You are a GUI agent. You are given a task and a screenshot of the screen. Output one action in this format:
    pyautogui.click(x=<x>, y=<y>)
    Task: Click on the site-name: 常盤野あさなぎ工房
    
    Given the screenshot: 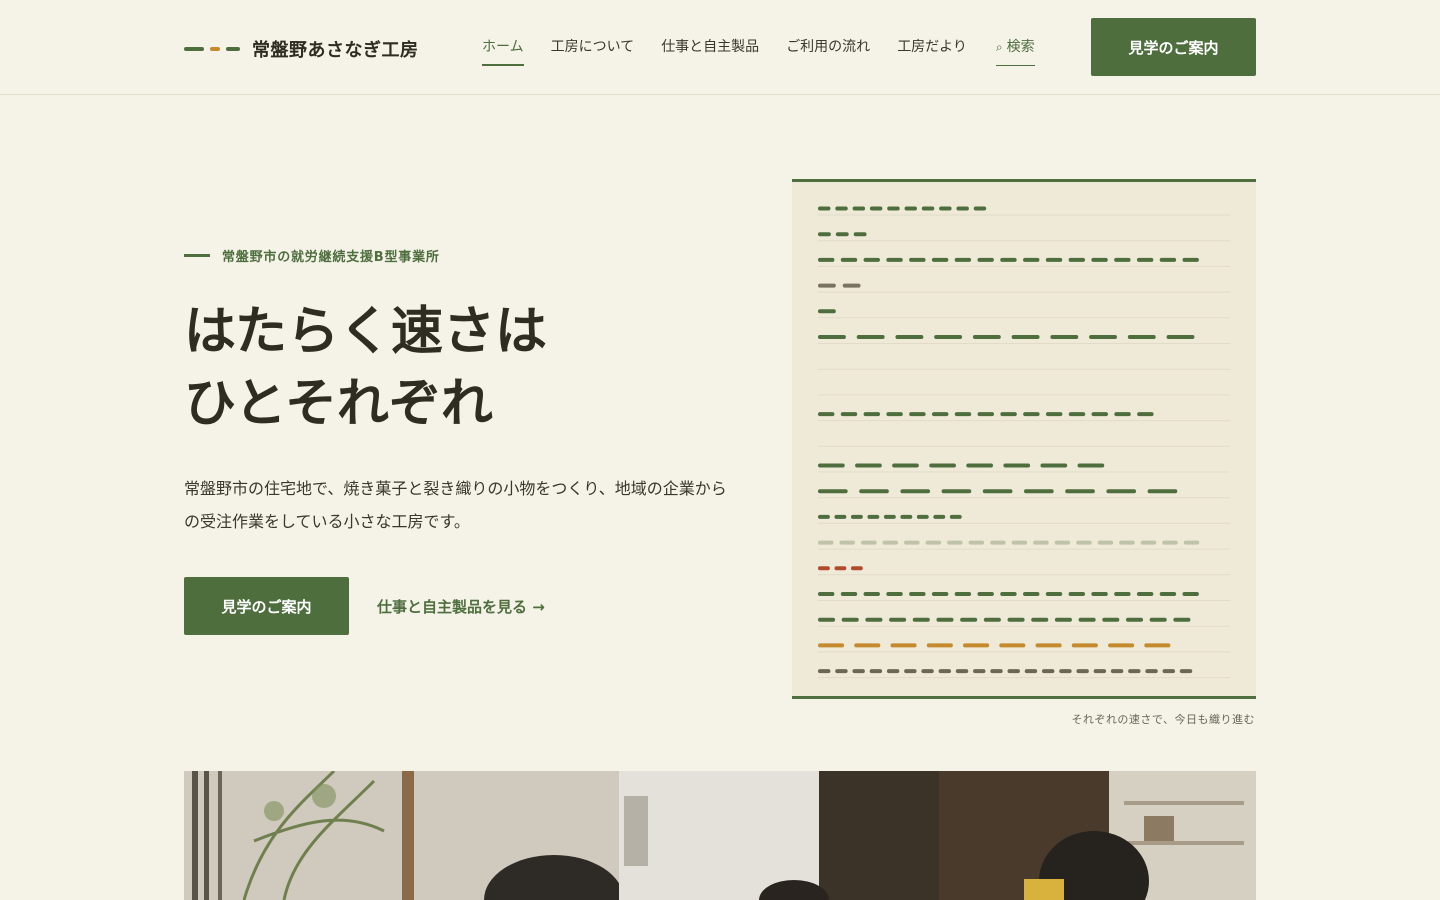 What is the action you would take?
    pyautogui.click(x=335, y=50)
    